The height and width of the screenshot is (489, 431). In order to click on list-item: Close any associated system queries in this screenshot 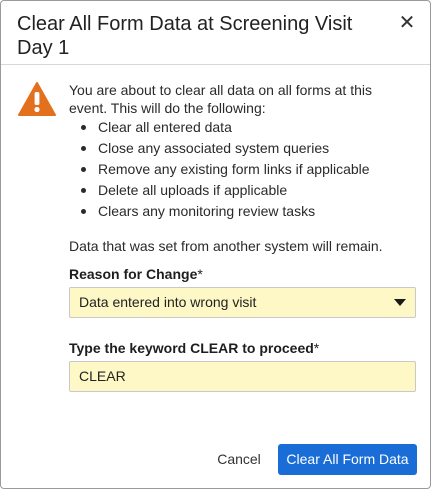, I will do `click(224, 148)`.